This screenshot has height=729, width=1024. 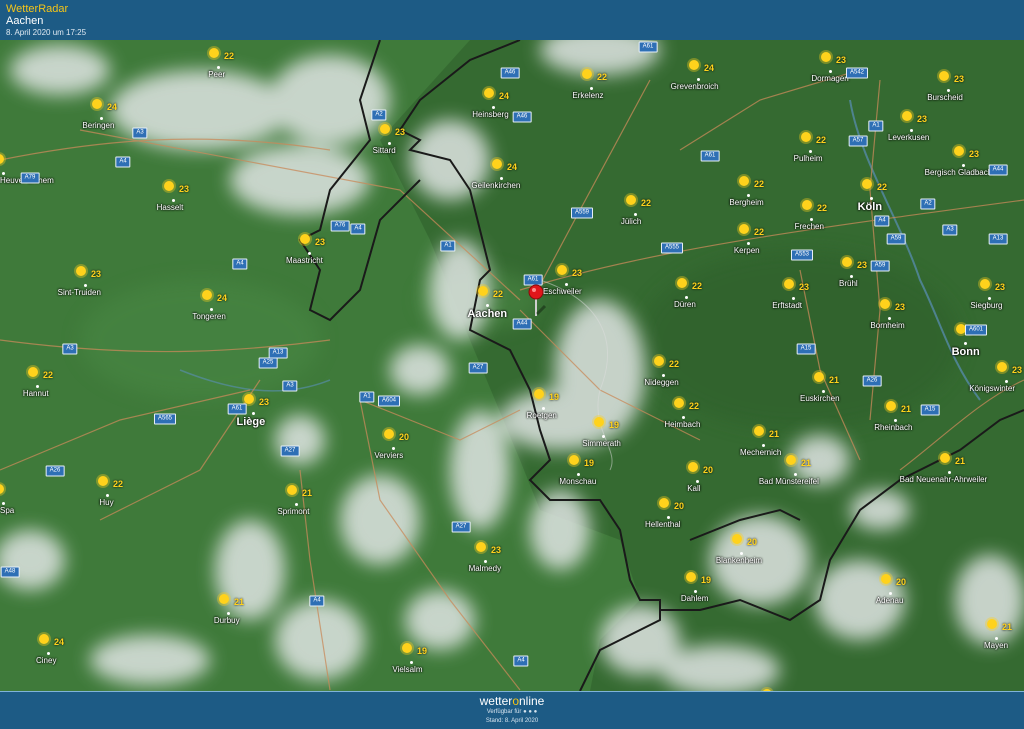 What do you see at coordinates (532, 701) in the screenshot?
I see `brand-text-2: nline` at bounding box center [532, 701].